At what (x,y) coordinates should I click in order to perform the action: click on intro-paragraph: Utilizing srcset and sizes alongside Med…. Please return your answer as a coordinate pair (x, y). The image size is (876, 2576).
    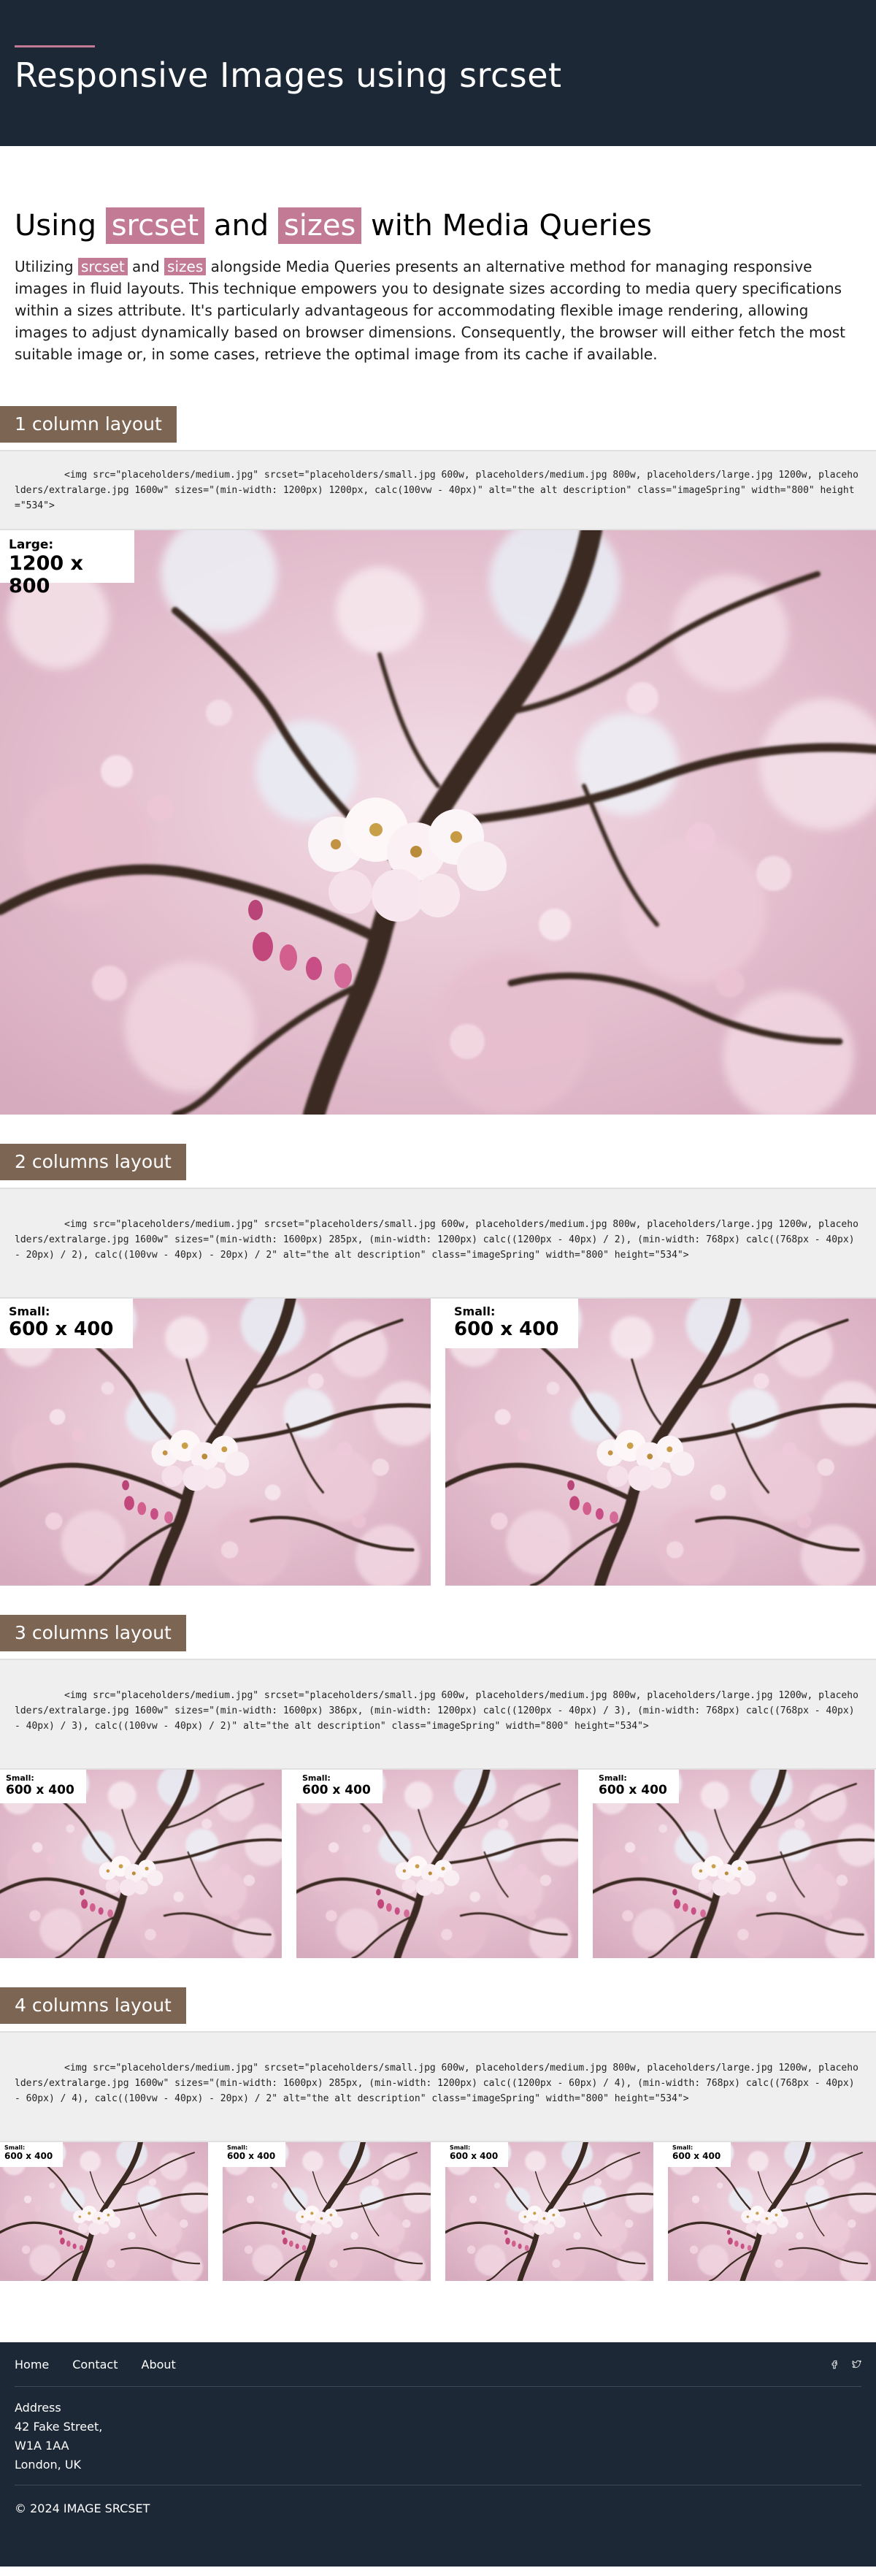
    Looking at the image, I should click on (438, 310).